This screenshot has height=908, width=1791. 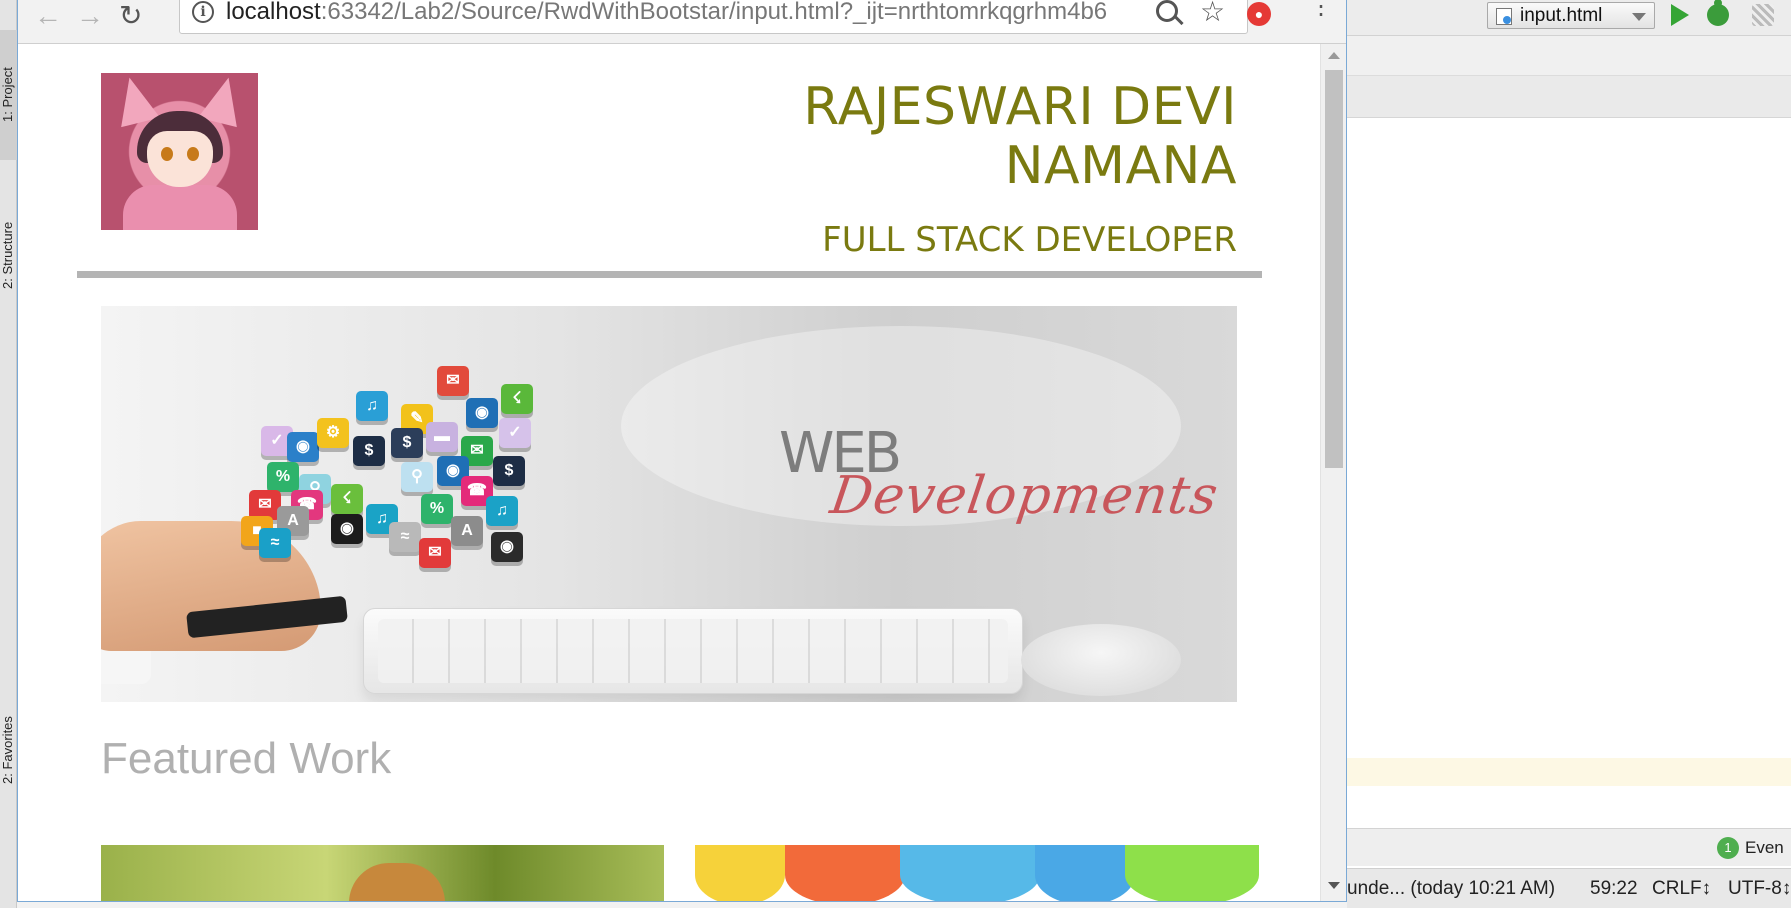 I want to click on app-tile-dollar-icon: $, so click(x=369, y=451).